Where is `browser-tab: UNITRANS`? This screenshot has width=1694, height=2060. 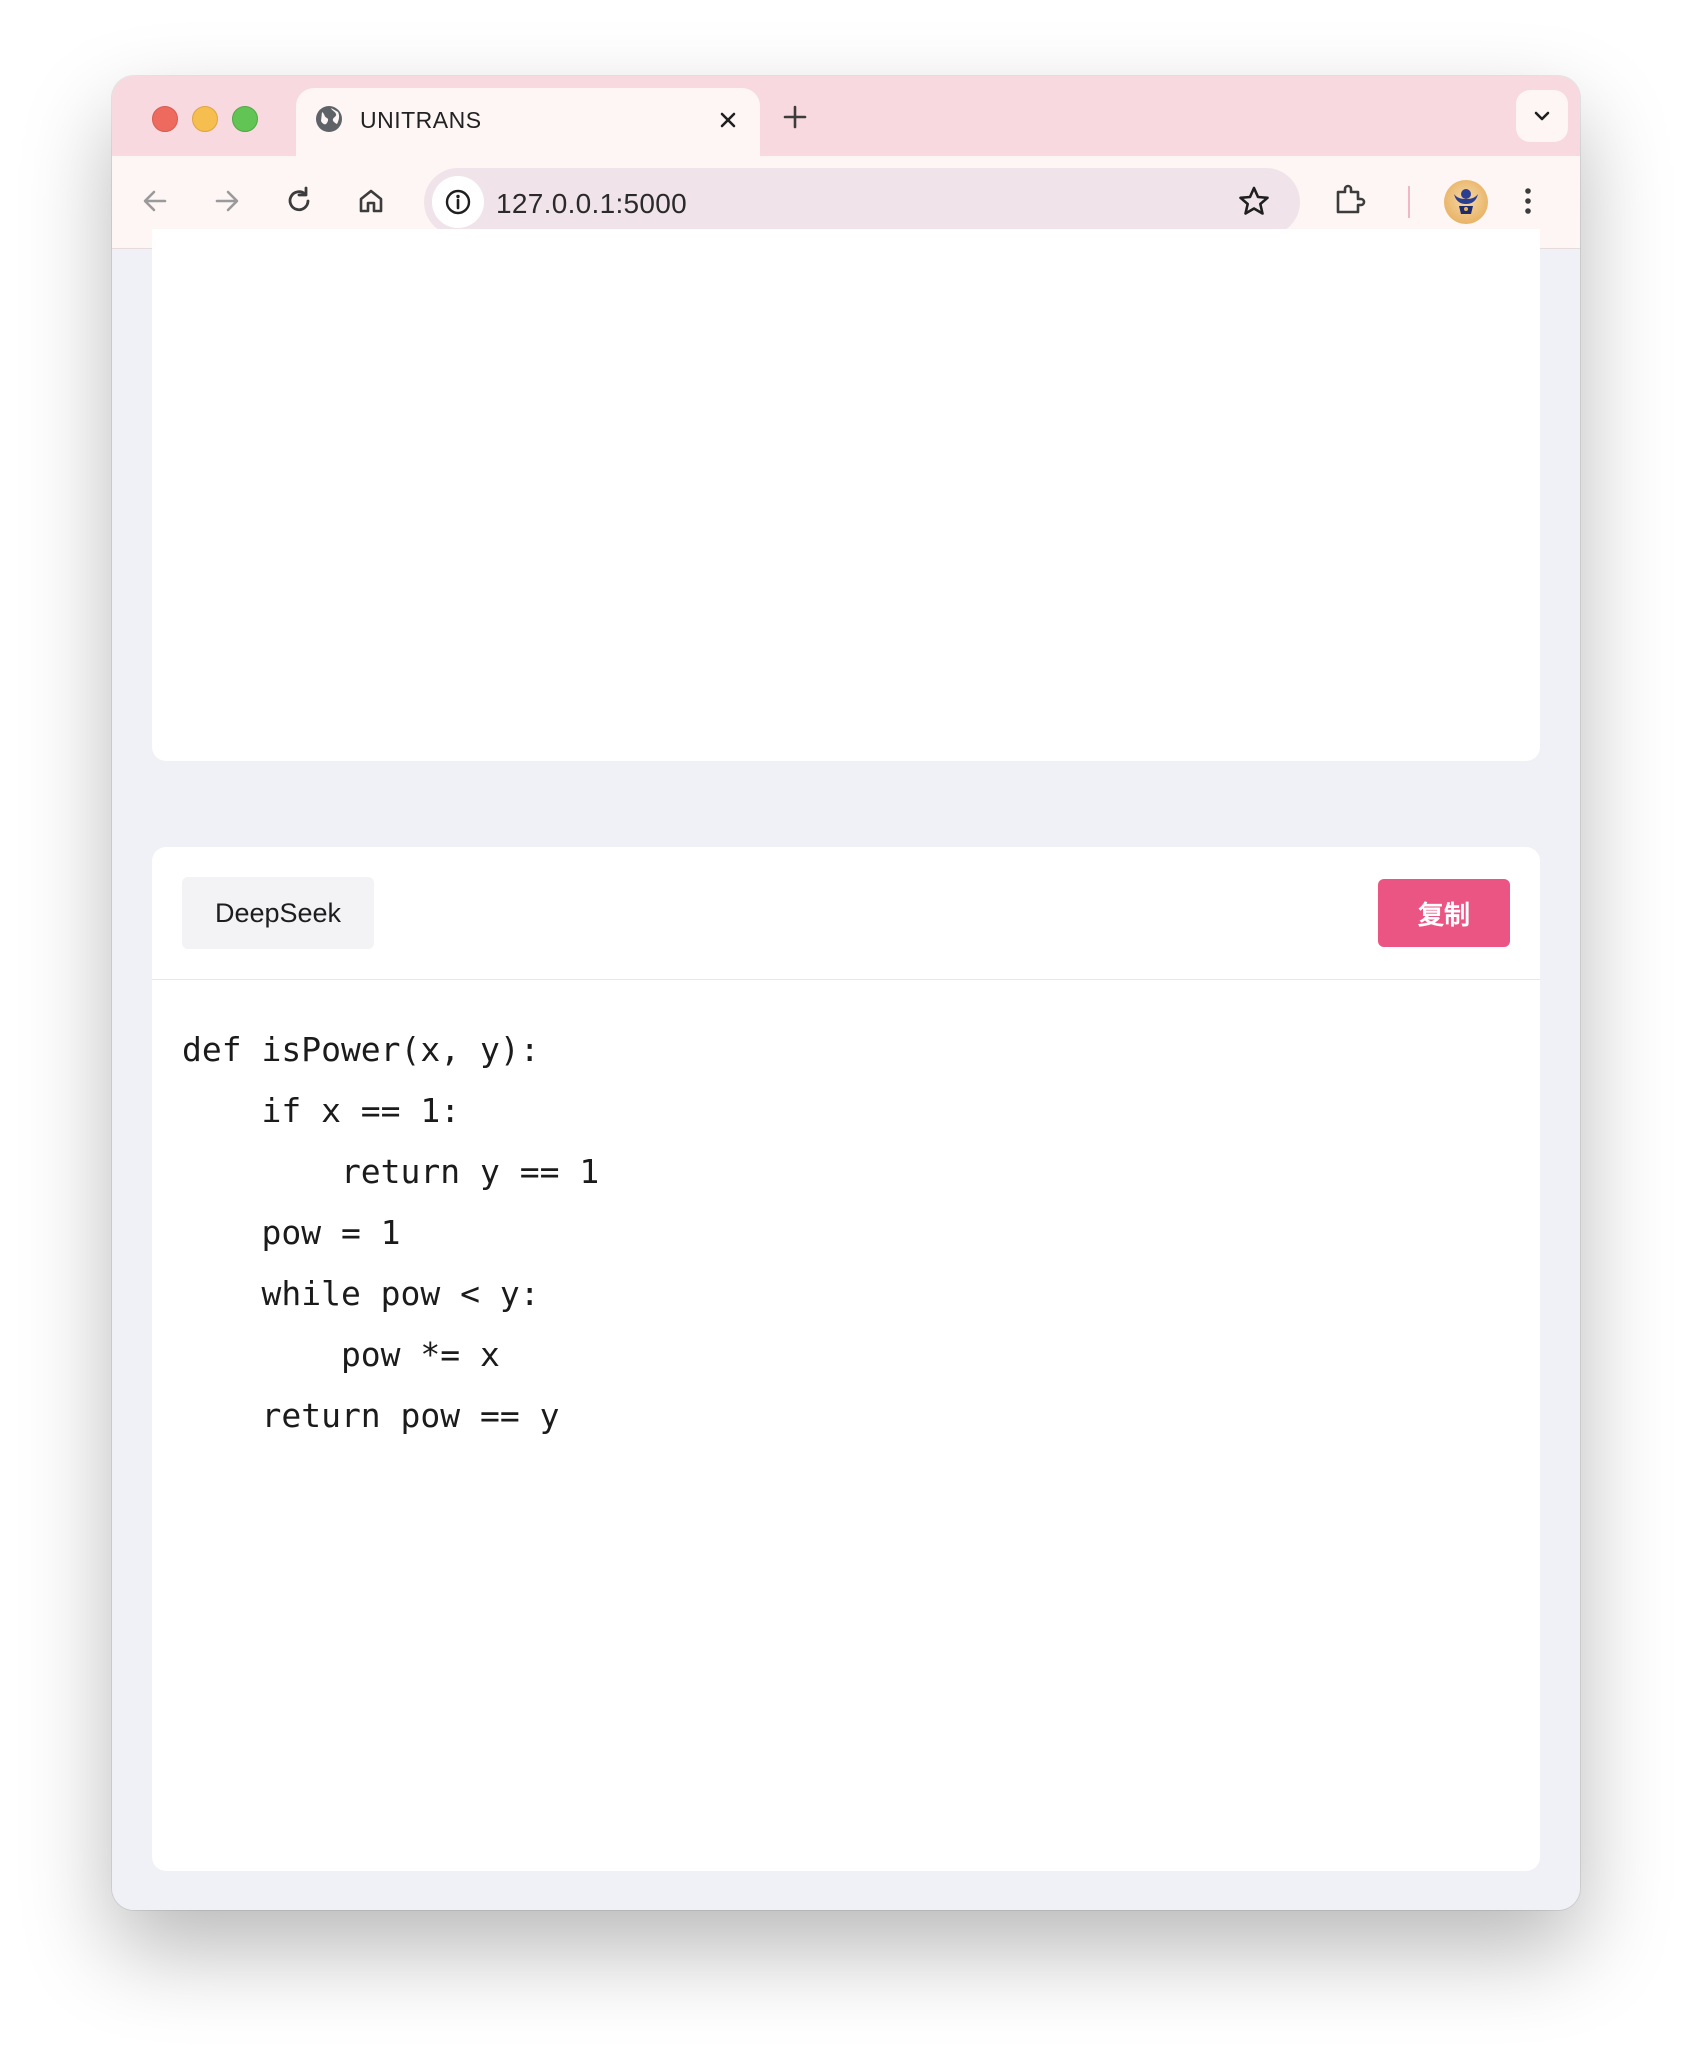
browser-tab: UNITRANS is located at coordinates (528, 122).